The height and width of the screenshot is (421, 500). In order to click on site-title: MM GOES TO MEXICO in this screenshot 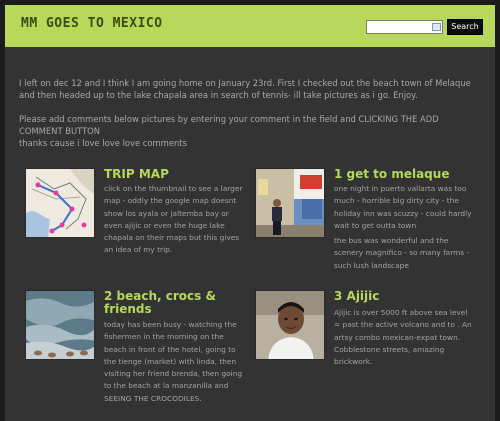, I will do `click(92, 23)`.